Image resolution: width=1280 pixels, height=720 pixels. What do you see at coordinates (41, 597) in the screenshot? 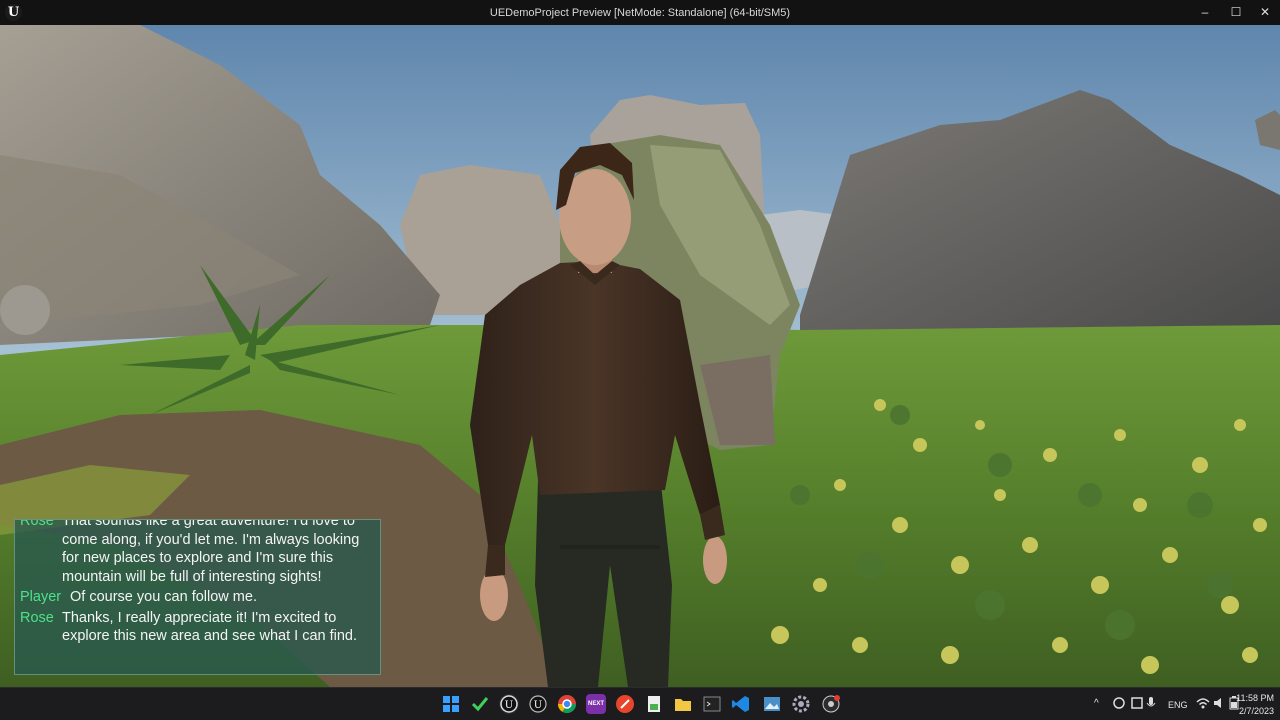
I see `speaker-name: Player` at bounding box center [41, 597].